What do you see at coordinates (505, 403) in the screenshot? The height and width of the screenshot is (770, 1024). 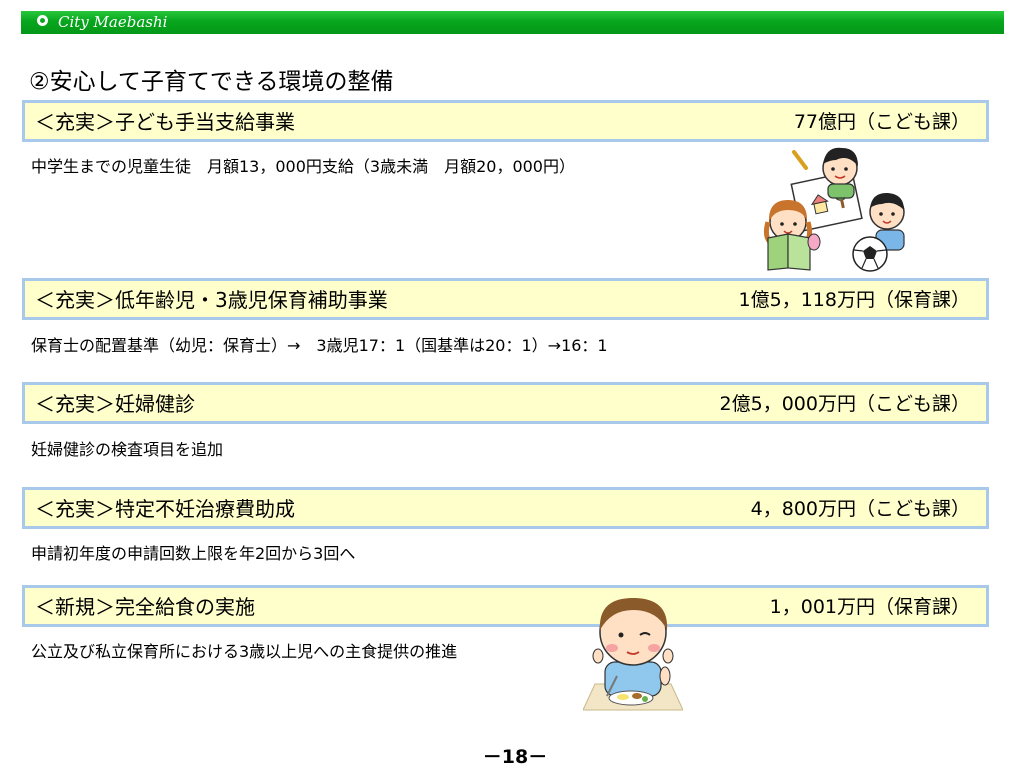 I see `item-box-prenatal-checkup: ＜充実＞妊婦健診 2億5，000万円（こども課）` at bounding box center [505, 403].